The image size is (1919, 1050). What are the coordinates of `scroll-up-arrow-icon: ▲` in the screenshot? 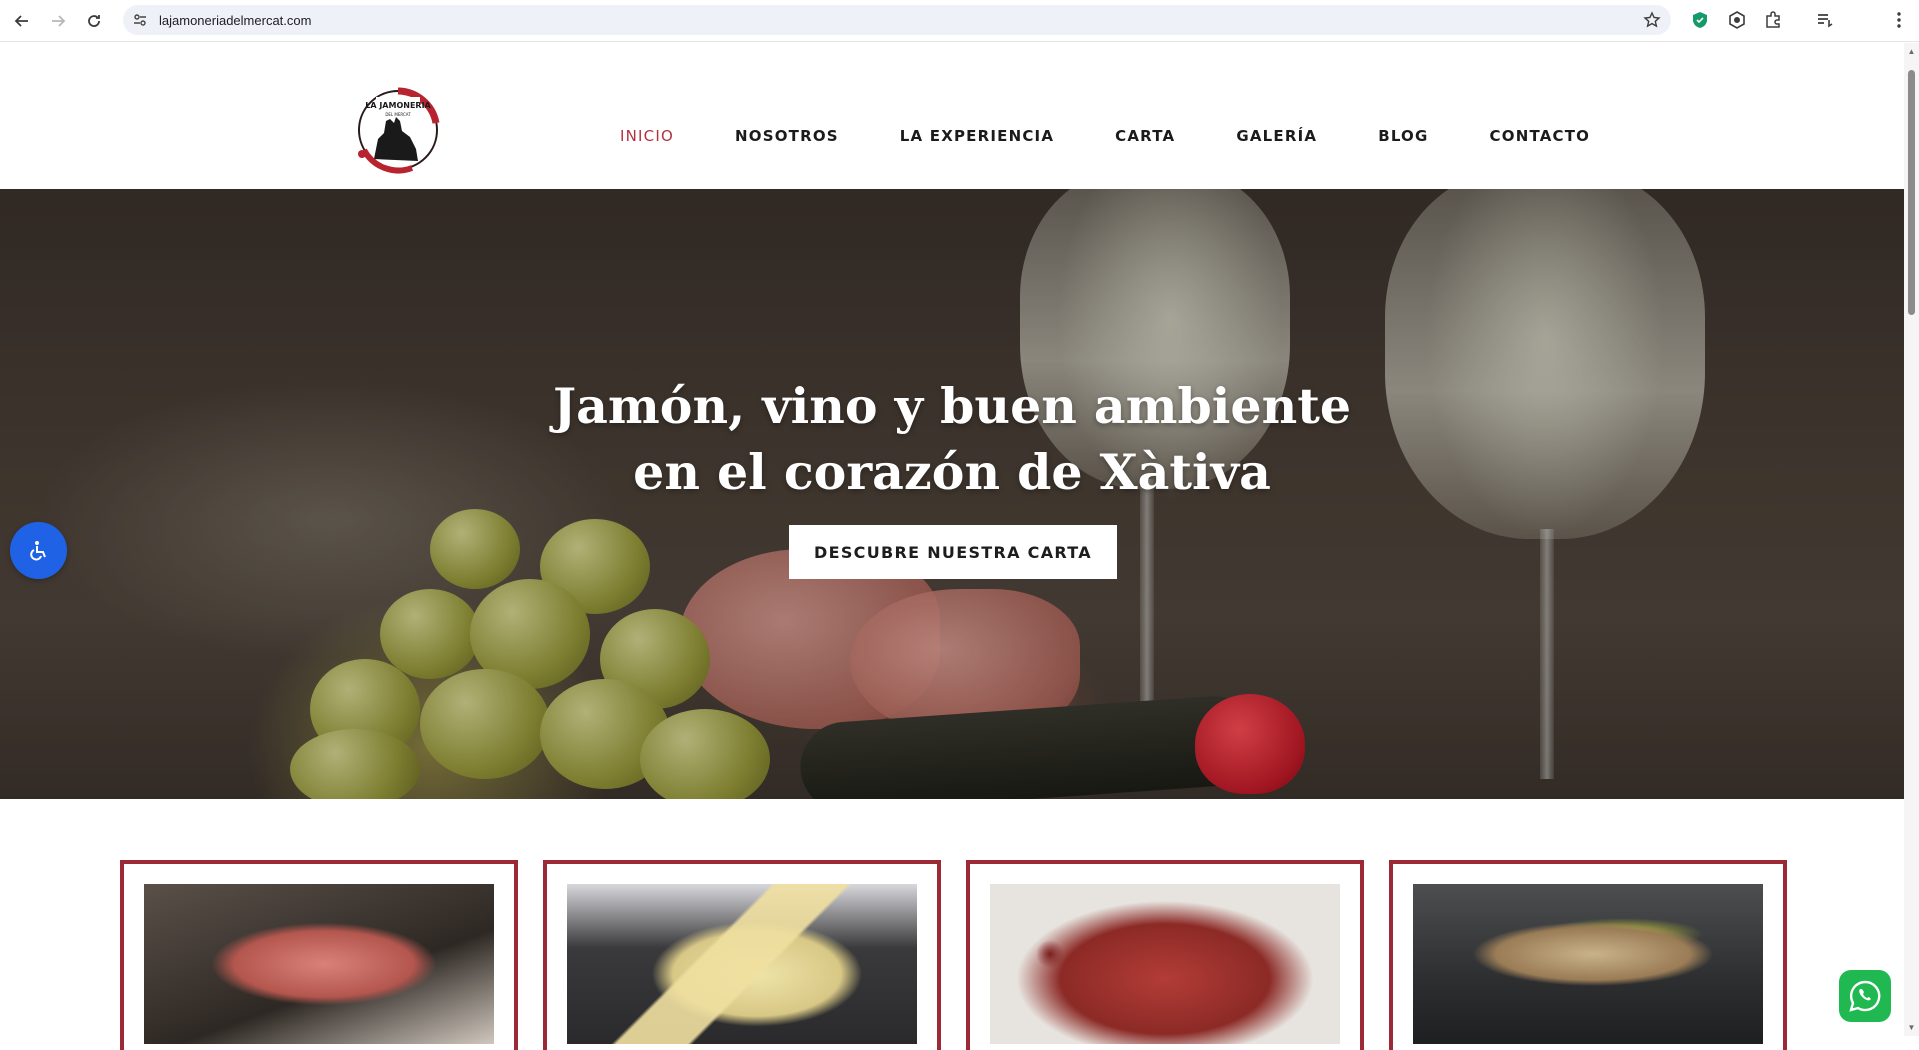 It's located at (1911, 51).